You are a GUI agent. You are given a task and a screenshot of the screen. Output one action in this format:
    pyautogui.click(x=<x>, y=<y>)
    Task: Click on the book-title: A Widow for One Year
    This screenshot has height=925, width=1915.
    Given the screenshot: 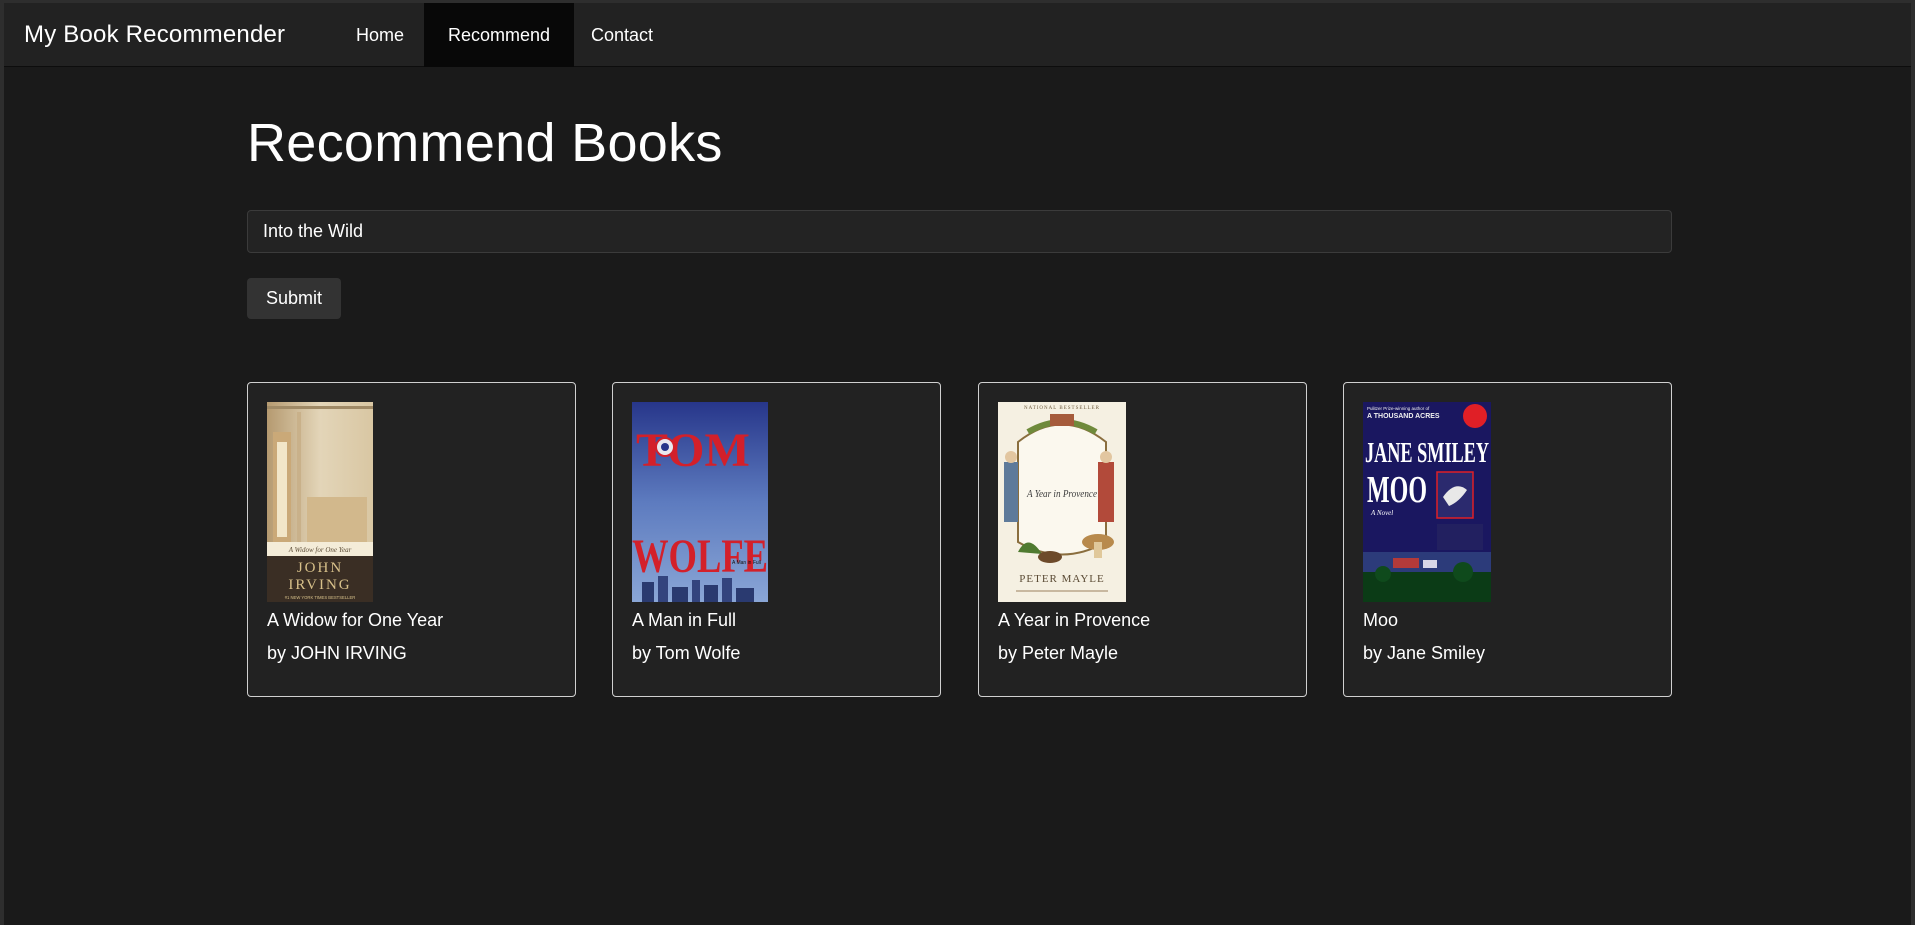 What is the action you would take?
    pyautogui.click(x=355, y=620)
    